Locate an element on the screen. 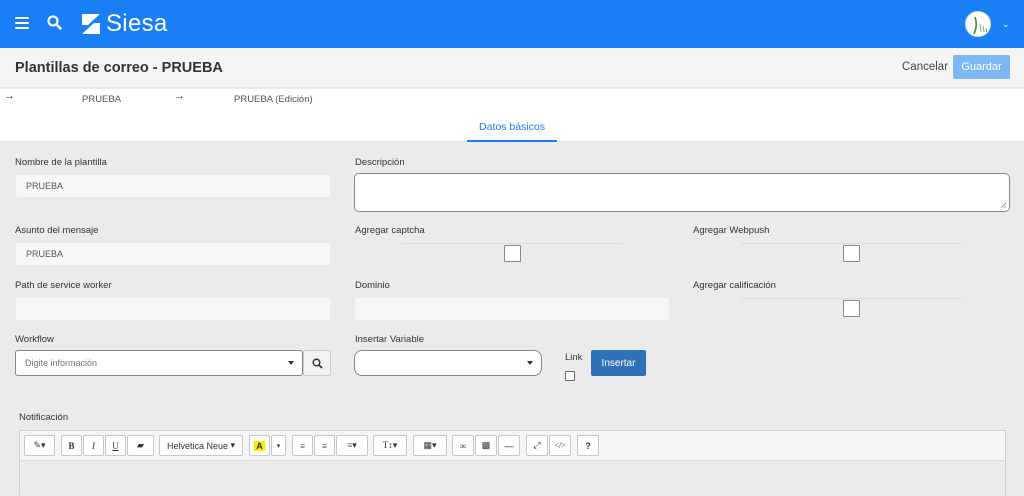 The height and width of the screenshot is (496, 1024). asunto-field: PRUEBA is located at coordinates (173, 254).